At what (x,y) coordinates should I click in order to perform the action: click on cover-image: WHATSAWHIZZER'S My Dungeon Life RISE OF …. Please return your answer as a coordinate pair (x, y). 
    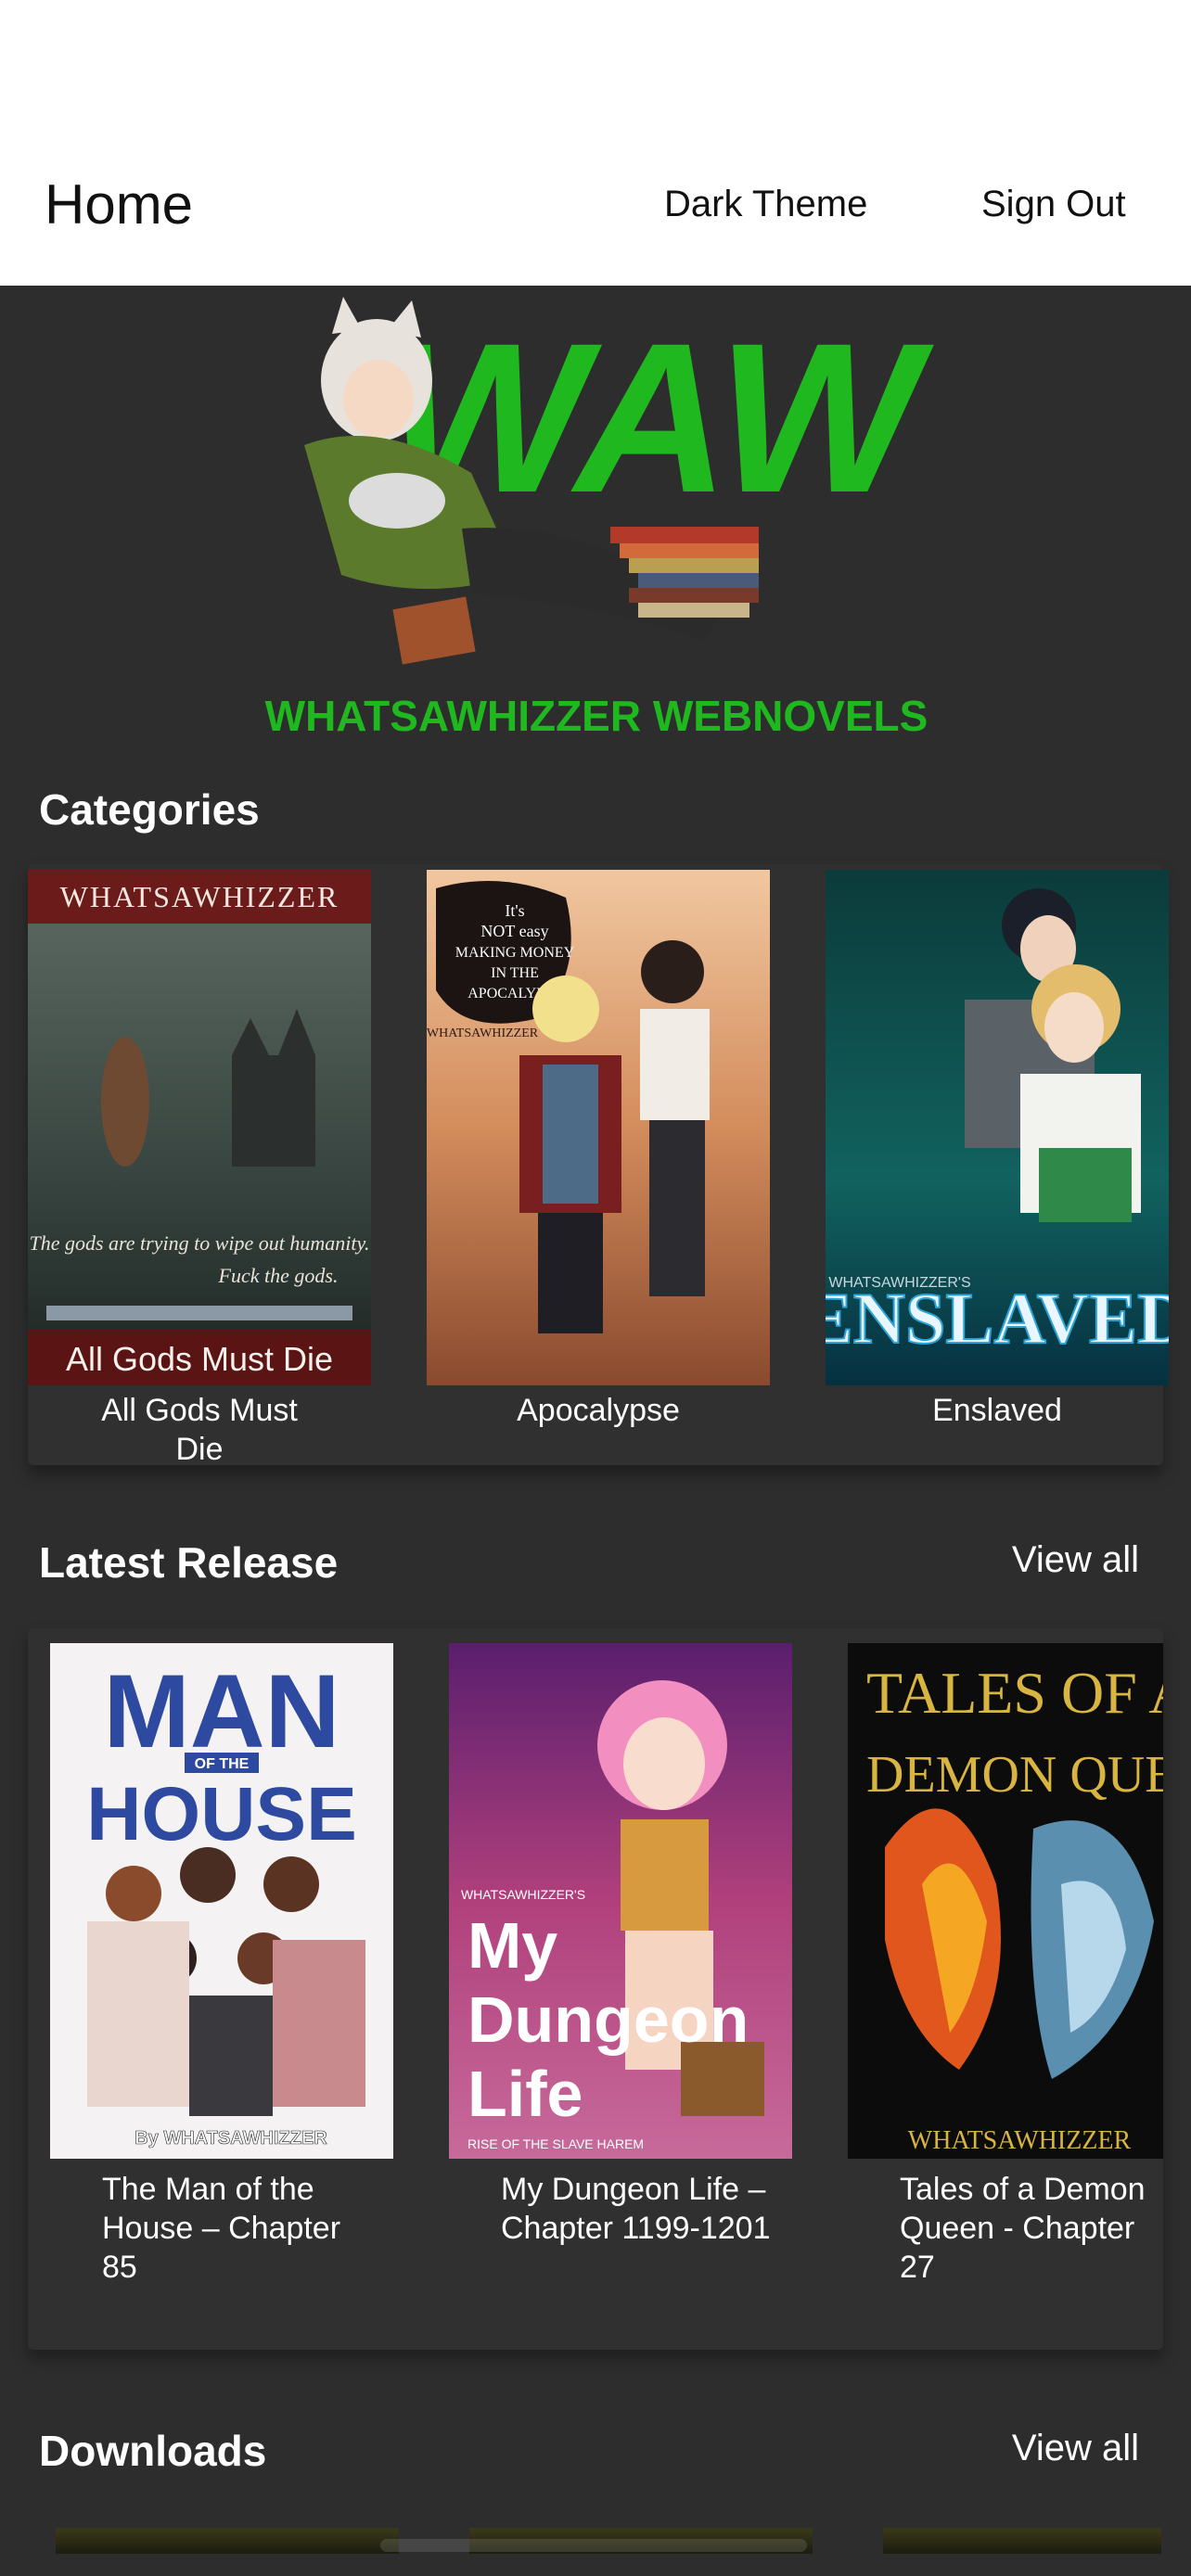
    Looking at the image, I should click on (620, 1901).